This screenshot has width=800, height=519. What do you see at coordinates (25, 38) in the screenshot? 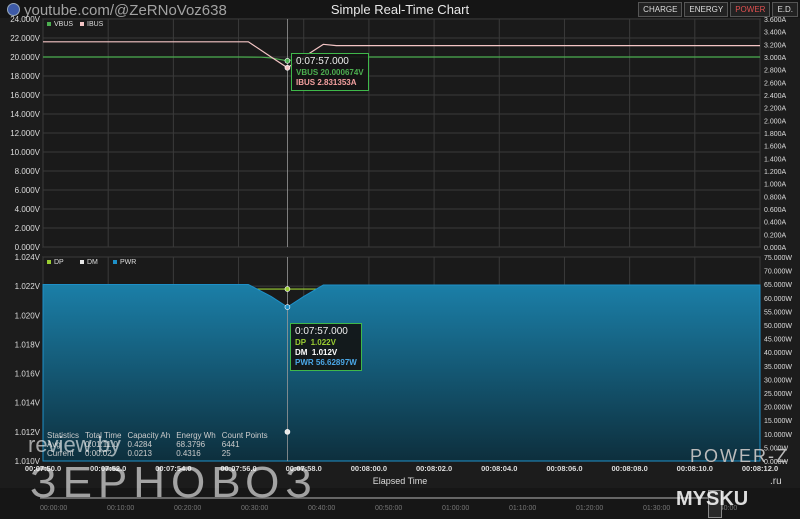
I see `y-tick-label: 22.000V` at bounding box center [25, 38].